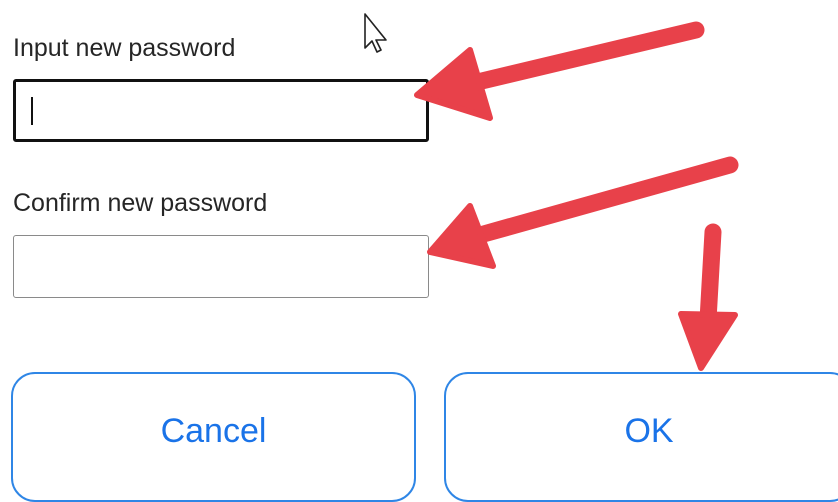 Image resolution: width=838 pixels, height=502 pixels. What do you see at coordinates (32, 111) in the screenshot?
I see `text-caret` at bounding box center [32, 111].